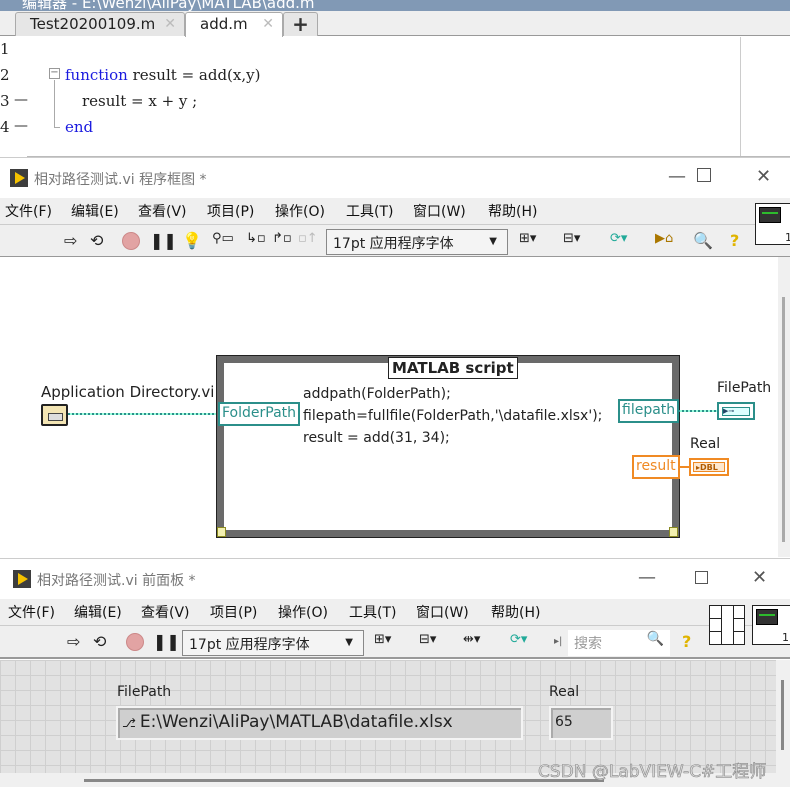  Describe the element at coordinates (783, 723) in the screenshot. I see `fp-vertical-scrollbar` at that location.